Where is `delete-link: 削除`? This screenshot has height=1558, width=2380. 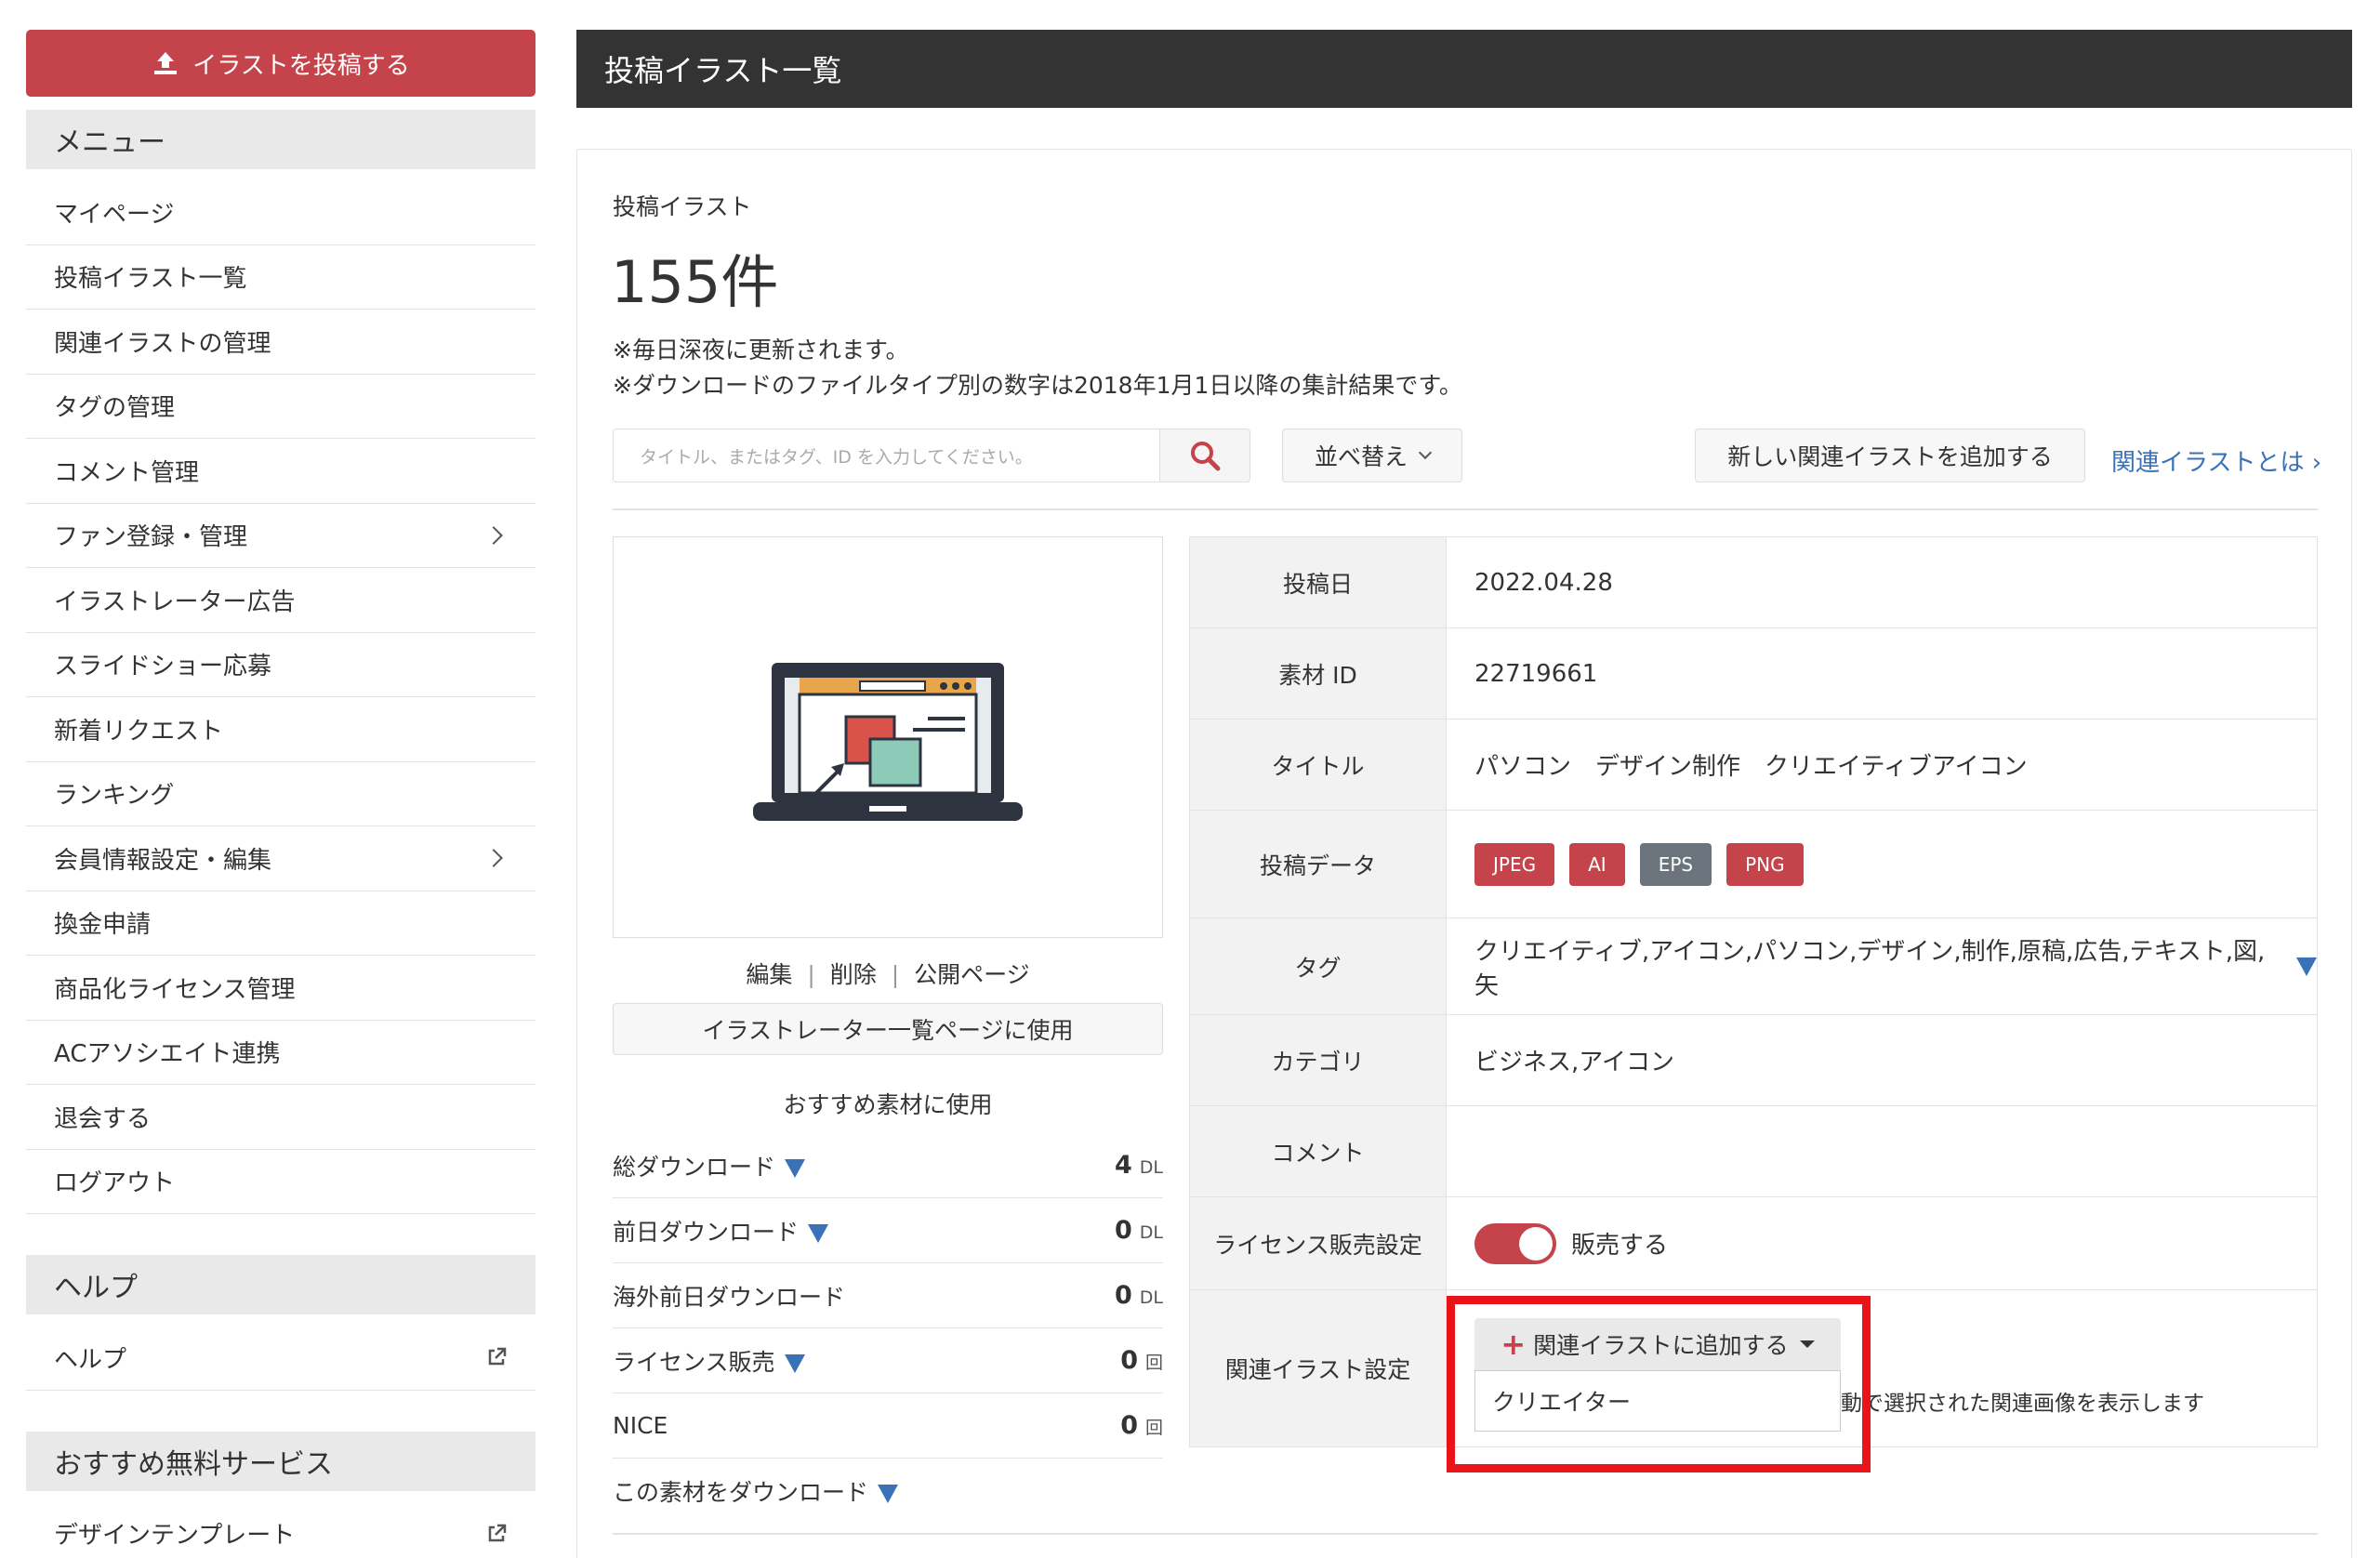 delete-link: 削除 is located at coordinates (853, 975).